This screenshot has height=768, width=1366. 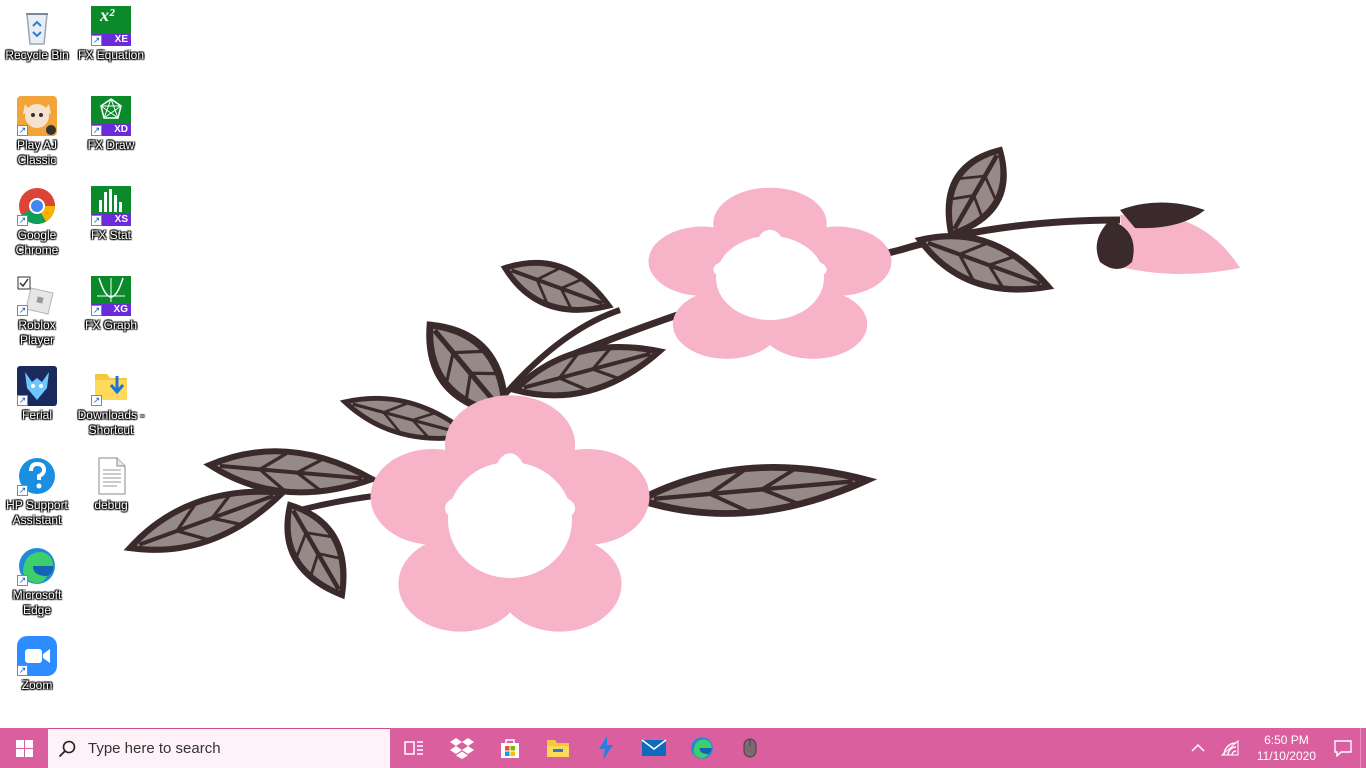 What do you see at coordinates (111, 325) in the screenshot?
I see `desktop-icon-label: FX Graph` at bounding box center [111, 325].